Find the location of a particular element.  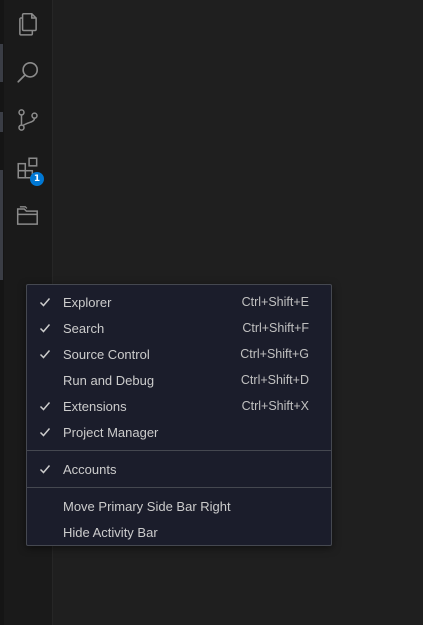

menu-item-shortcut: Ctrl+Shift+F is located at coordinates (275, 328).